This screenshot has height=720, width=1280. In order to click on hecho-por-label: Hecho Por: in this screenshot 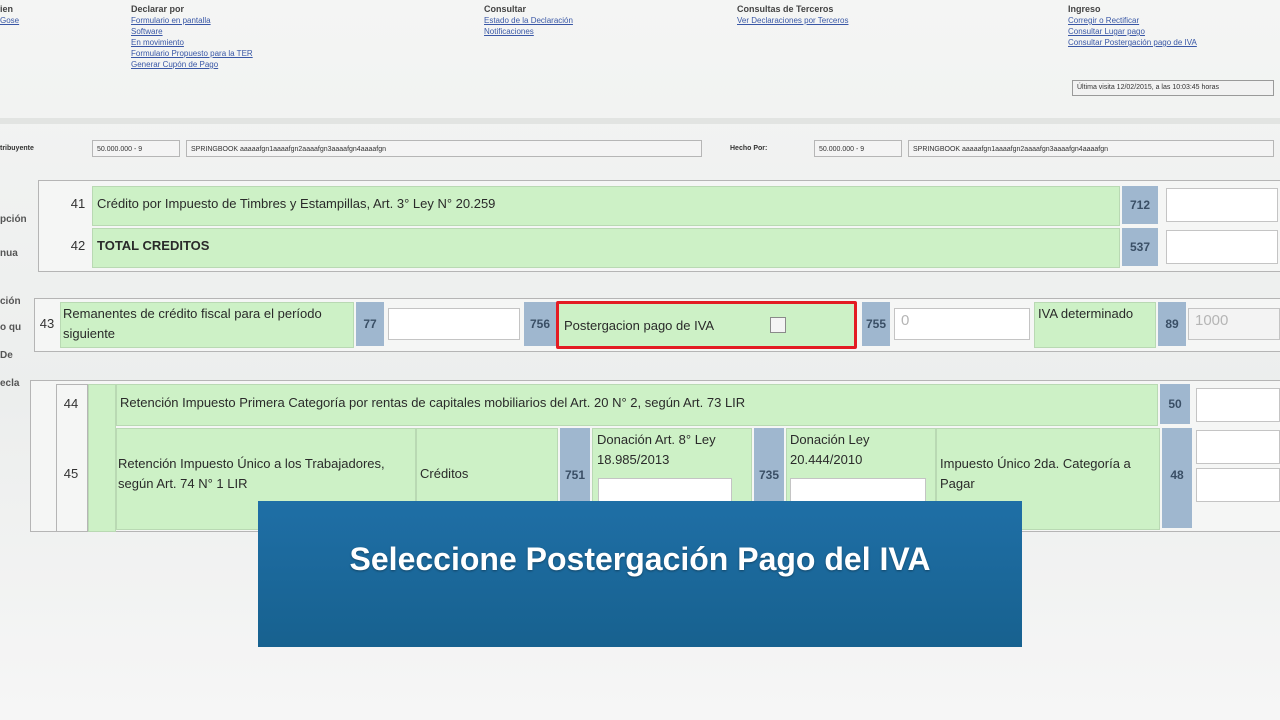, I will do `click(749, 148)`.